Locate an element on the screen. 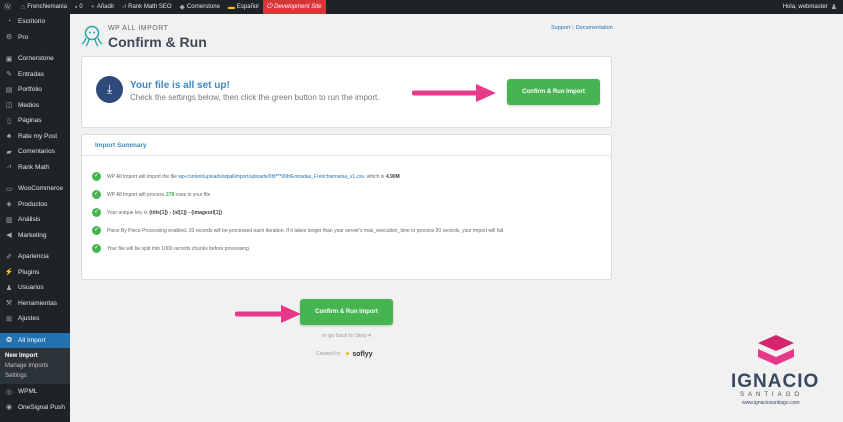  sidebar-item-woocommerce: ▭ WooCommerce is located at coordinates (35, 189).